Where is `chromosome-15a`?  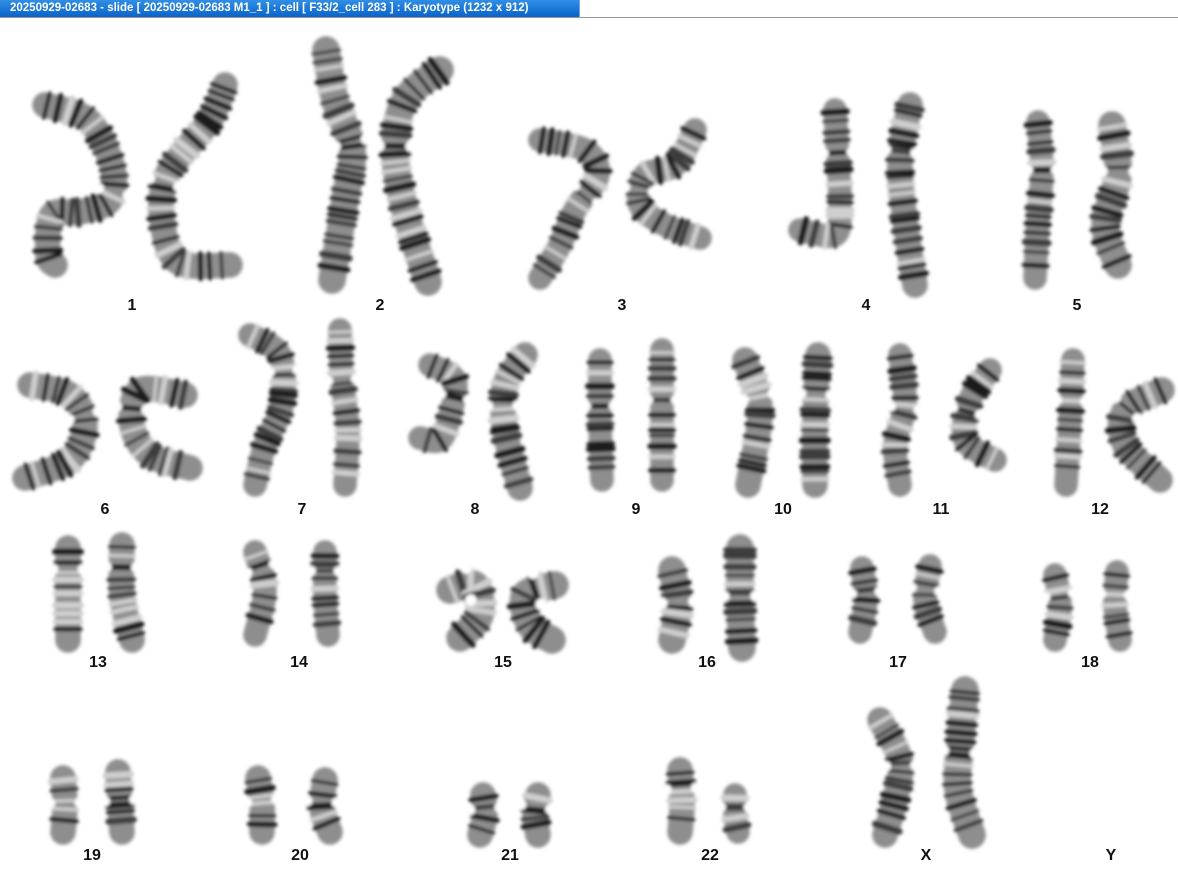 chromosome-15a is located at coordinates (467, 607).